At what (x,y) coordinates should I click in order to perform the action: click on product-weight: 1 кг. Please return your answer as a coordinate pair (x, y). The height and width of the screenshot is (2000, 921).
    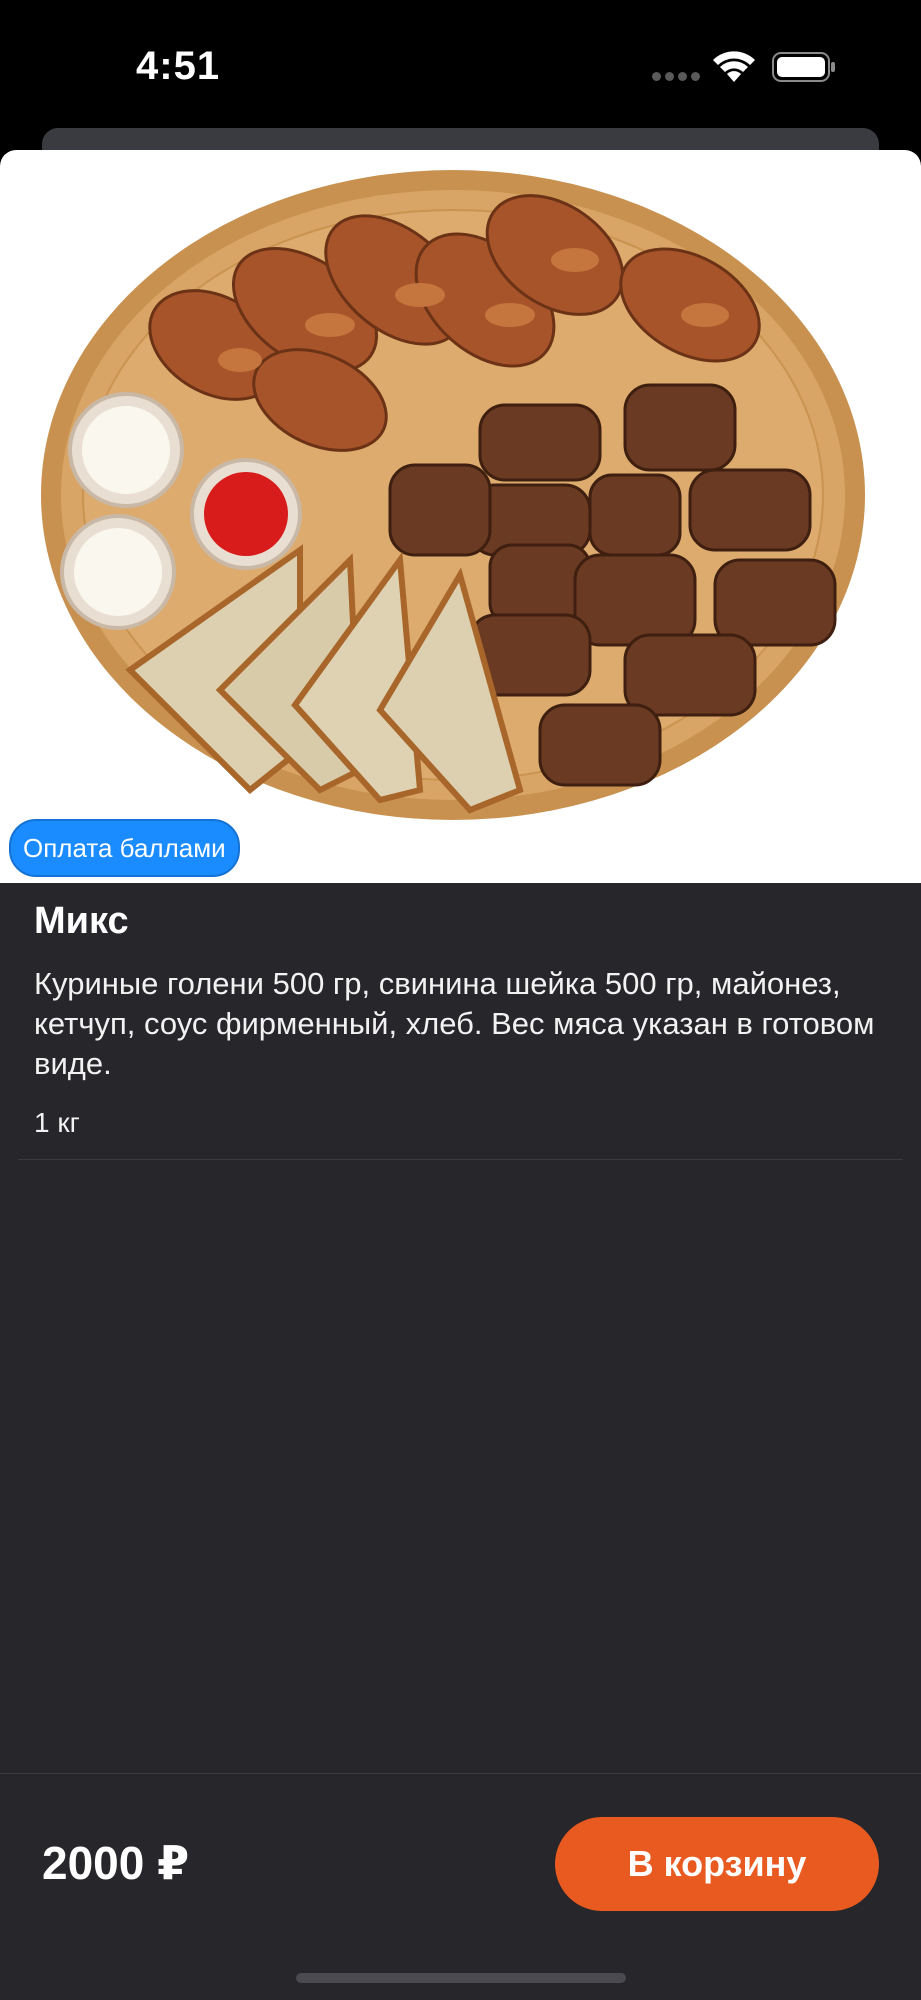
    Looking at the image, I should click on (57, 1122).